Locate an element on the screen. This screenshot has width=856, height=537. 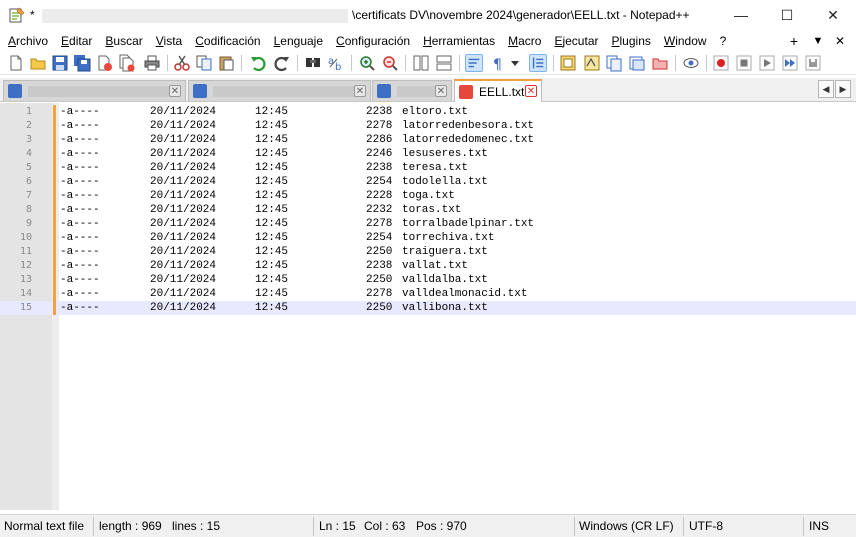
menu-buscar: Buscar is located at coordinates (123, 41).